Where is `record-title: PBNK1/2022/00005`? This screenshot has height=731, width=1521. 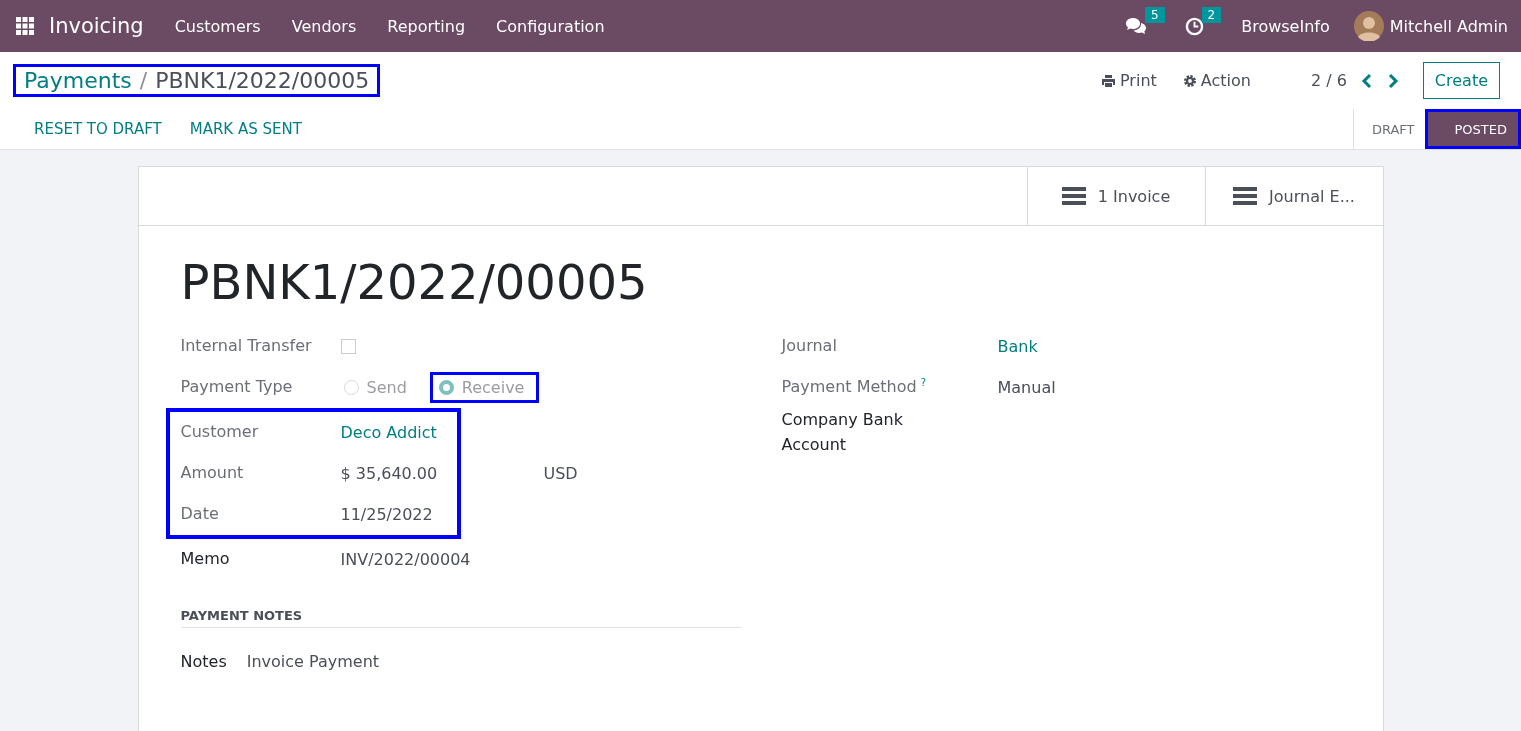 record-title: PBNK1/2022/00005 is located at coordinates (414, 282).